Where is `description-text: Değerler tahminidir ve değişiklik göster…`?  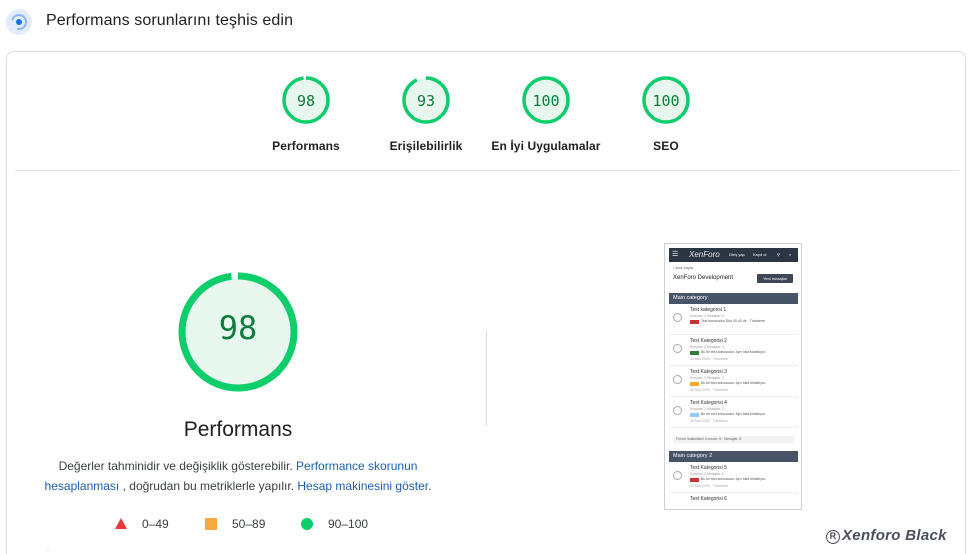
description-text: Değerler tahminidir ve değişiklik göster… is located at coordinates (175, 466).